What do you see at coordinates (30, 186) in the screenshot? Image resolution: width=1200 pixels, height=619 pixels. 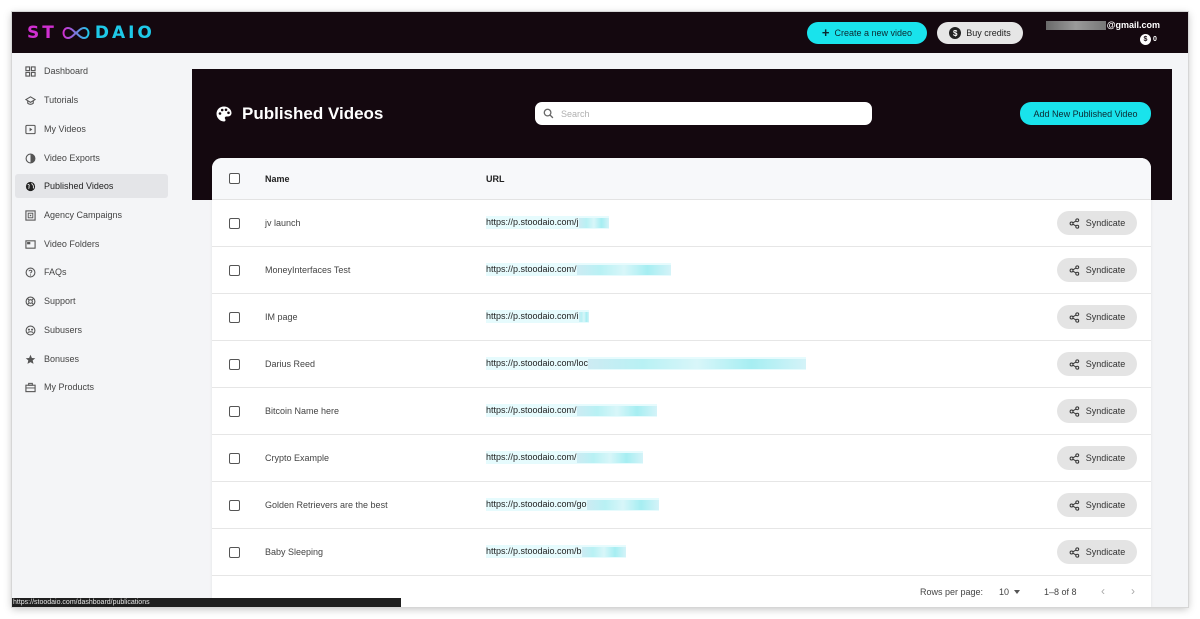 I see `globe-icon` at bounding box center [30, 186].